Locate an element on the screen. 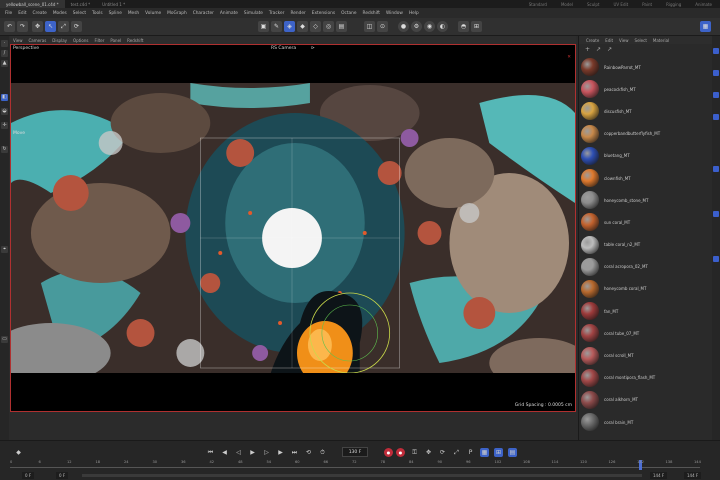 The width and height of the screenshot is (720, 480). position-key-icon: ✥ is located at coordinates (428, 452).